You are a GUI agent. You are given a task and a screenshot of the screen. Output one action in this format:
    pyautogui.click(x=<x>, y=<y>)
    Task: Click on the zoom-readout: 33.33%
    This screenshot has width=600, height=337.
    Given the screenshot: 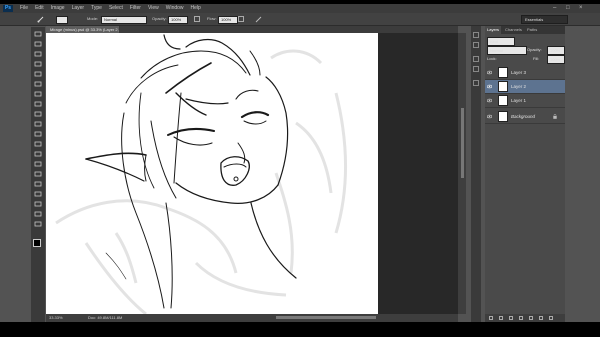 What is the action you would take?
    pyautogui.click(x=56, y=318)
    